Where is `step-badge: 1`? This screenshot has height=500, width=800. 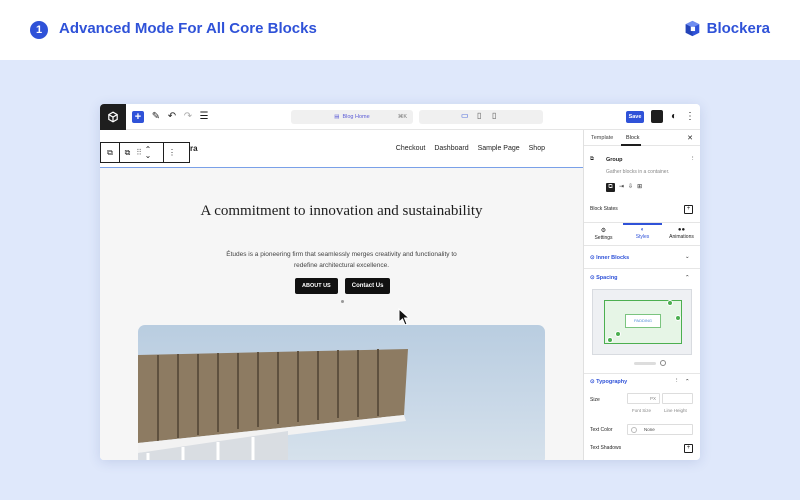
step-badge: 1 is located at coordinates (39, 30).